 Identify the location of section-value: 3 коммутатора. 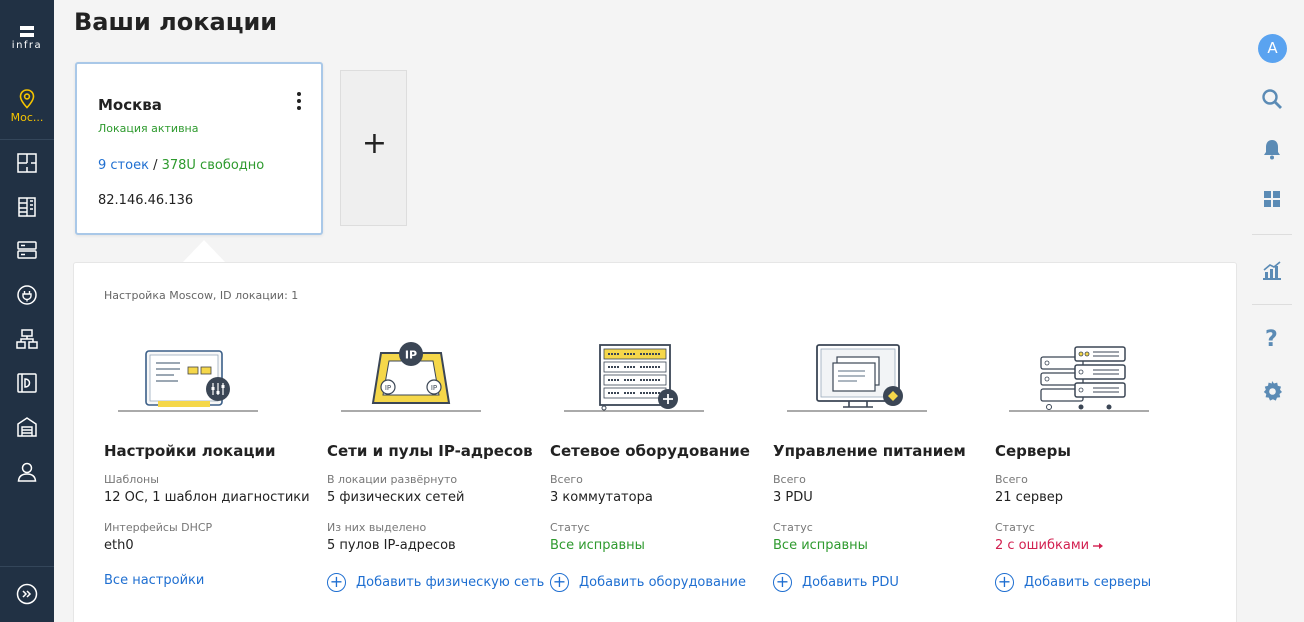
(601, 497).